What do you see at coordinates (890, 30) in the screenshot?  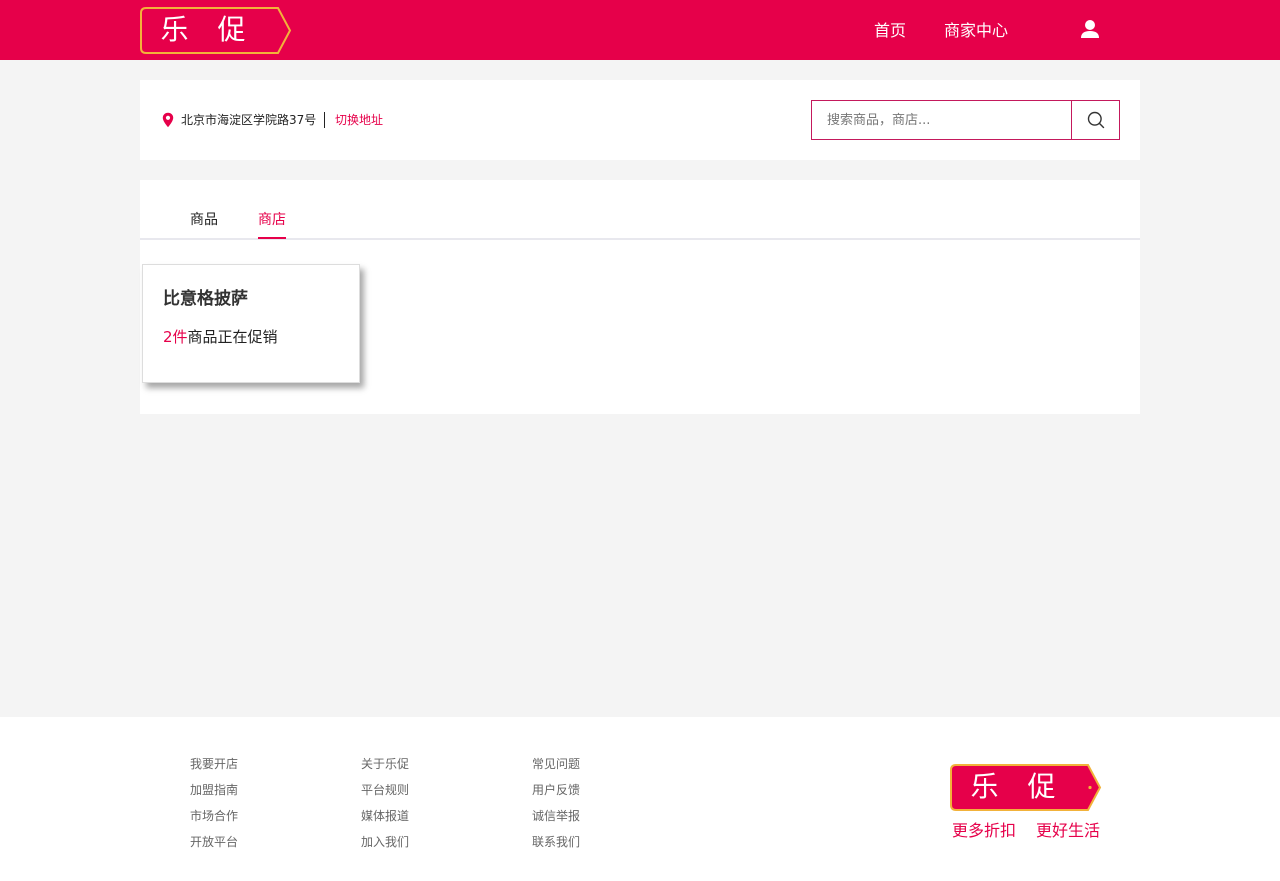 I see `nav-home: 首页` at bounding box center [890, 30].